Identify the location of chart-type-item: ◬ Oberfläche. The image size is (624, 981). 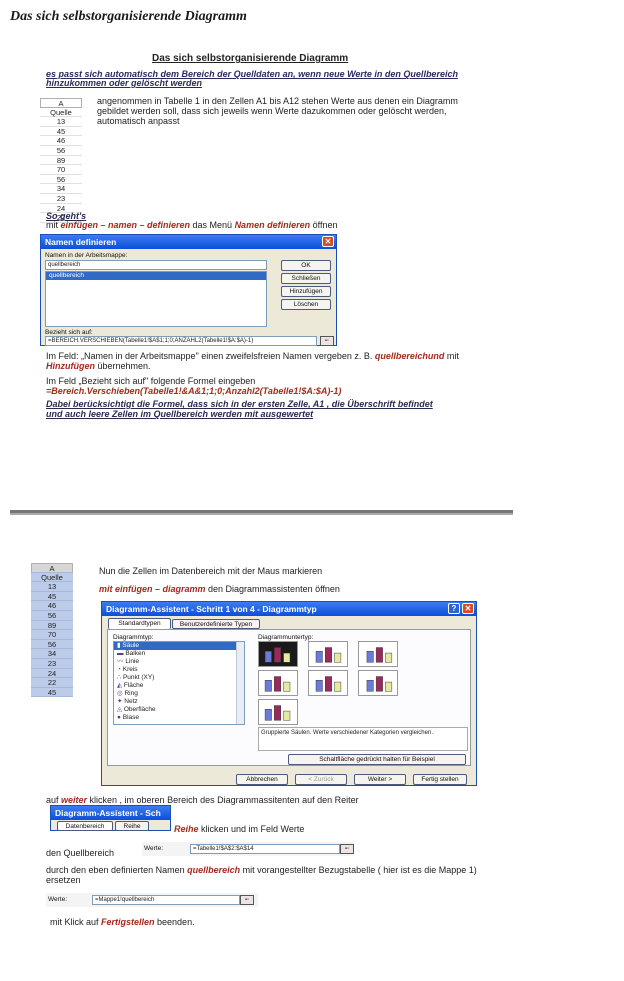
(179, 710).